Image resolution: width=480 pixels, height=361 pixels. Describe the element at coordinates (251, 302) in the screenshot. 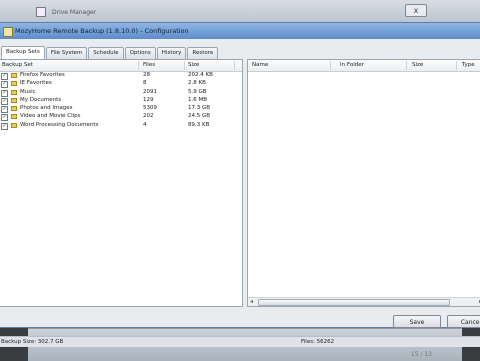

I see `scroll-left-icon: ◂` at that location.